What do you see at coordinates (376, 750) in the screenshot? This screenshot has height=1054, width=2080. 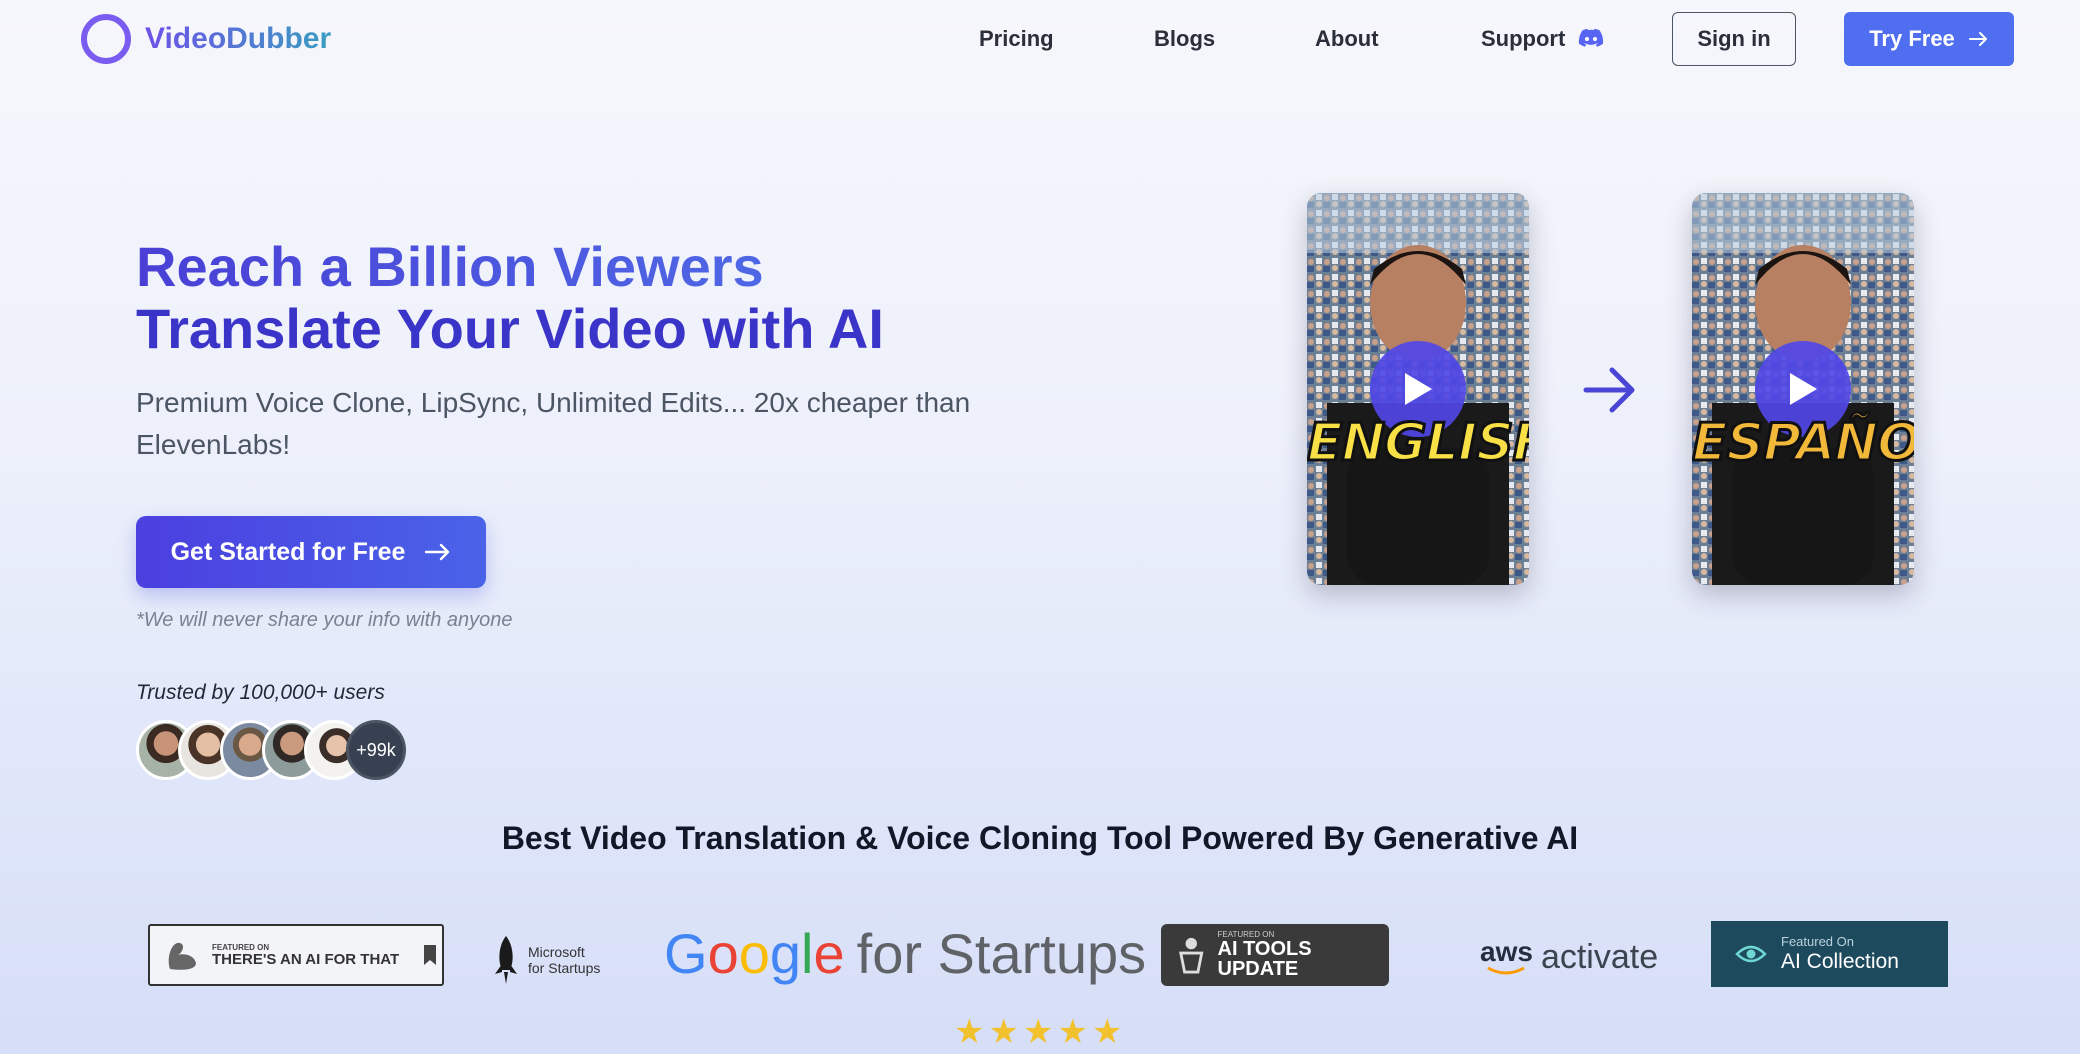 I see `more-users-badge: +99k` at bounding box center [376, 750].